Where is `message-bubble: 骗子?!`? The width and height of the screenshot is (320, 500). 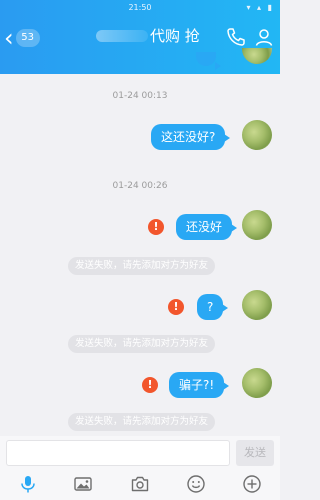
message-bubble: 骗子?! is located at coordinates (199, 385).